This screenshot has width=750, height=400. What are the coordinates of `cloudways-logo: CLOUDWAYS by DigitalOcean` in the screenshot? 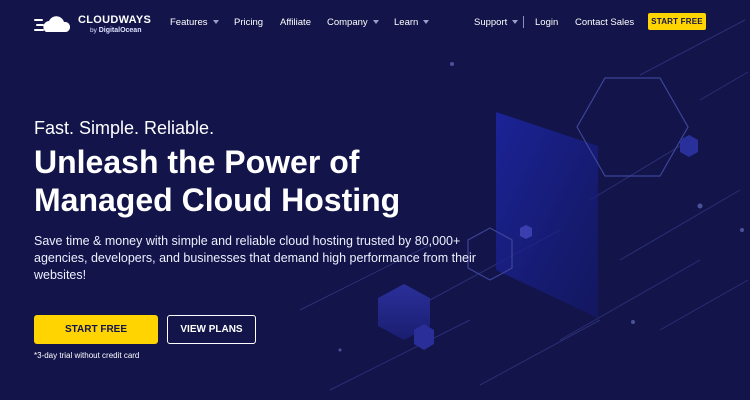 It's located at (92, 24).